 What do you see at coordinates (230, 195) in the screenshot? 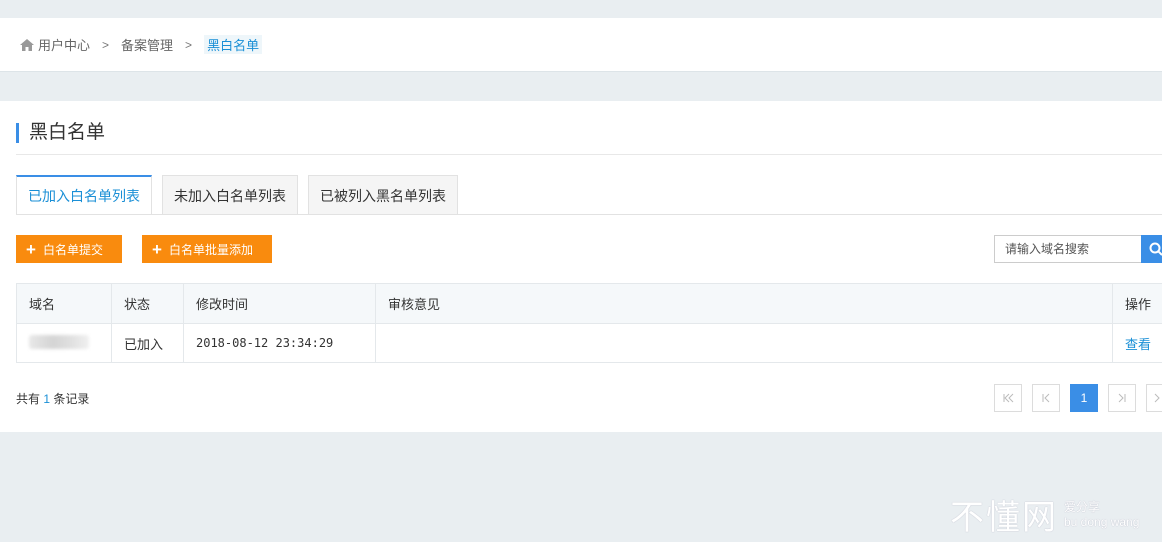
I see `tab-not-whitelisted: 未加入白名单列表` at bounding box center [230, 195].